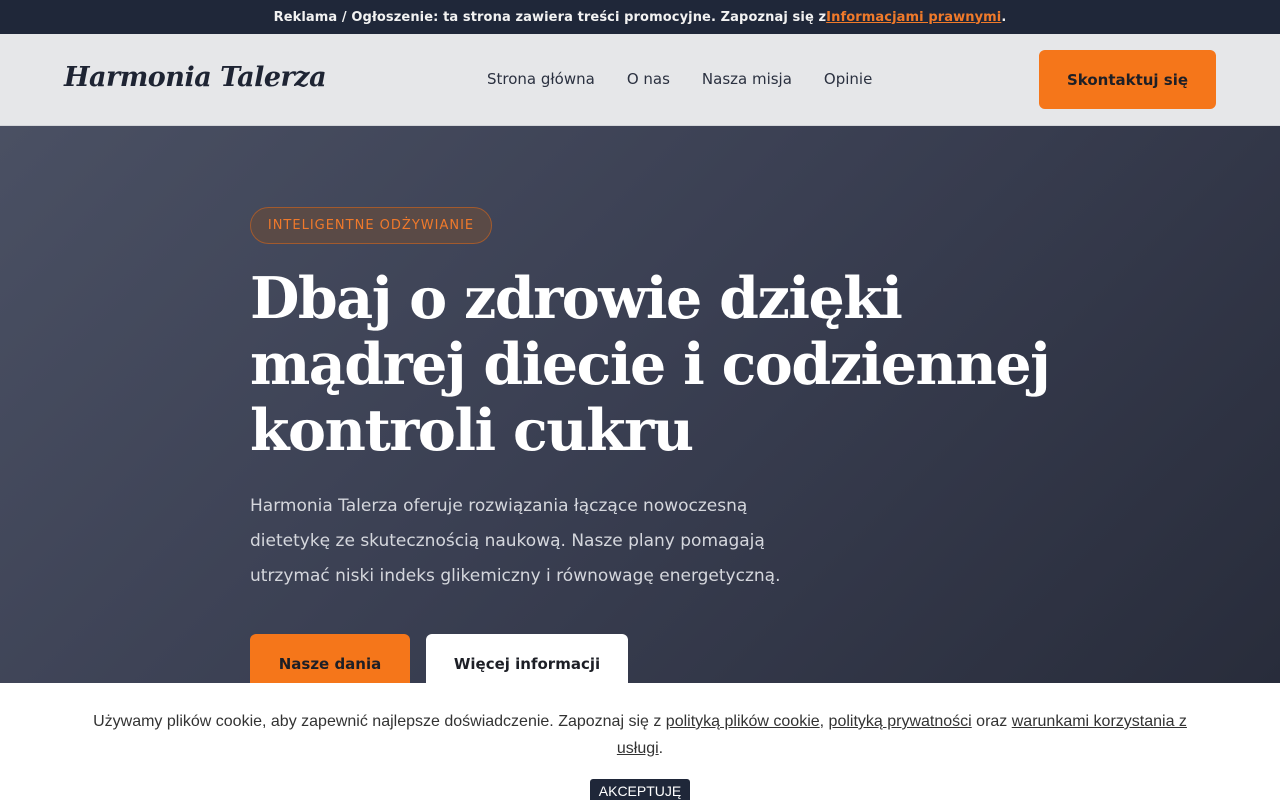  What do you see at coordinates (541, 79) in the screenshot?
I see `nav-item-home: Strona główna` at bounding box center [541, 79].